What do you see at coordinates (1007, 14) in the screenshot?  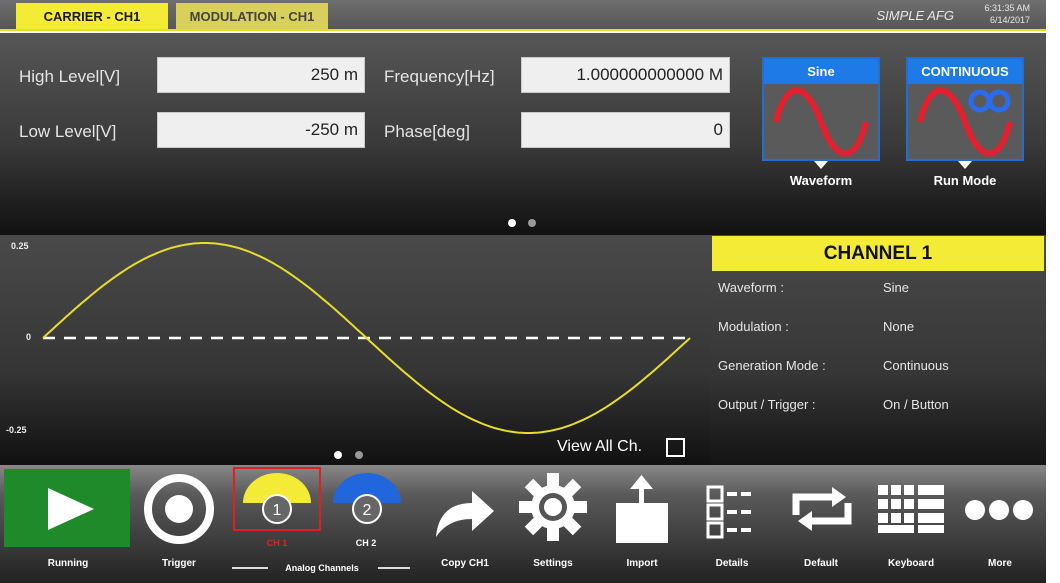 I see `clock: 6:31:35 AM 6/14/2017` at bounding box center [1007, 14].